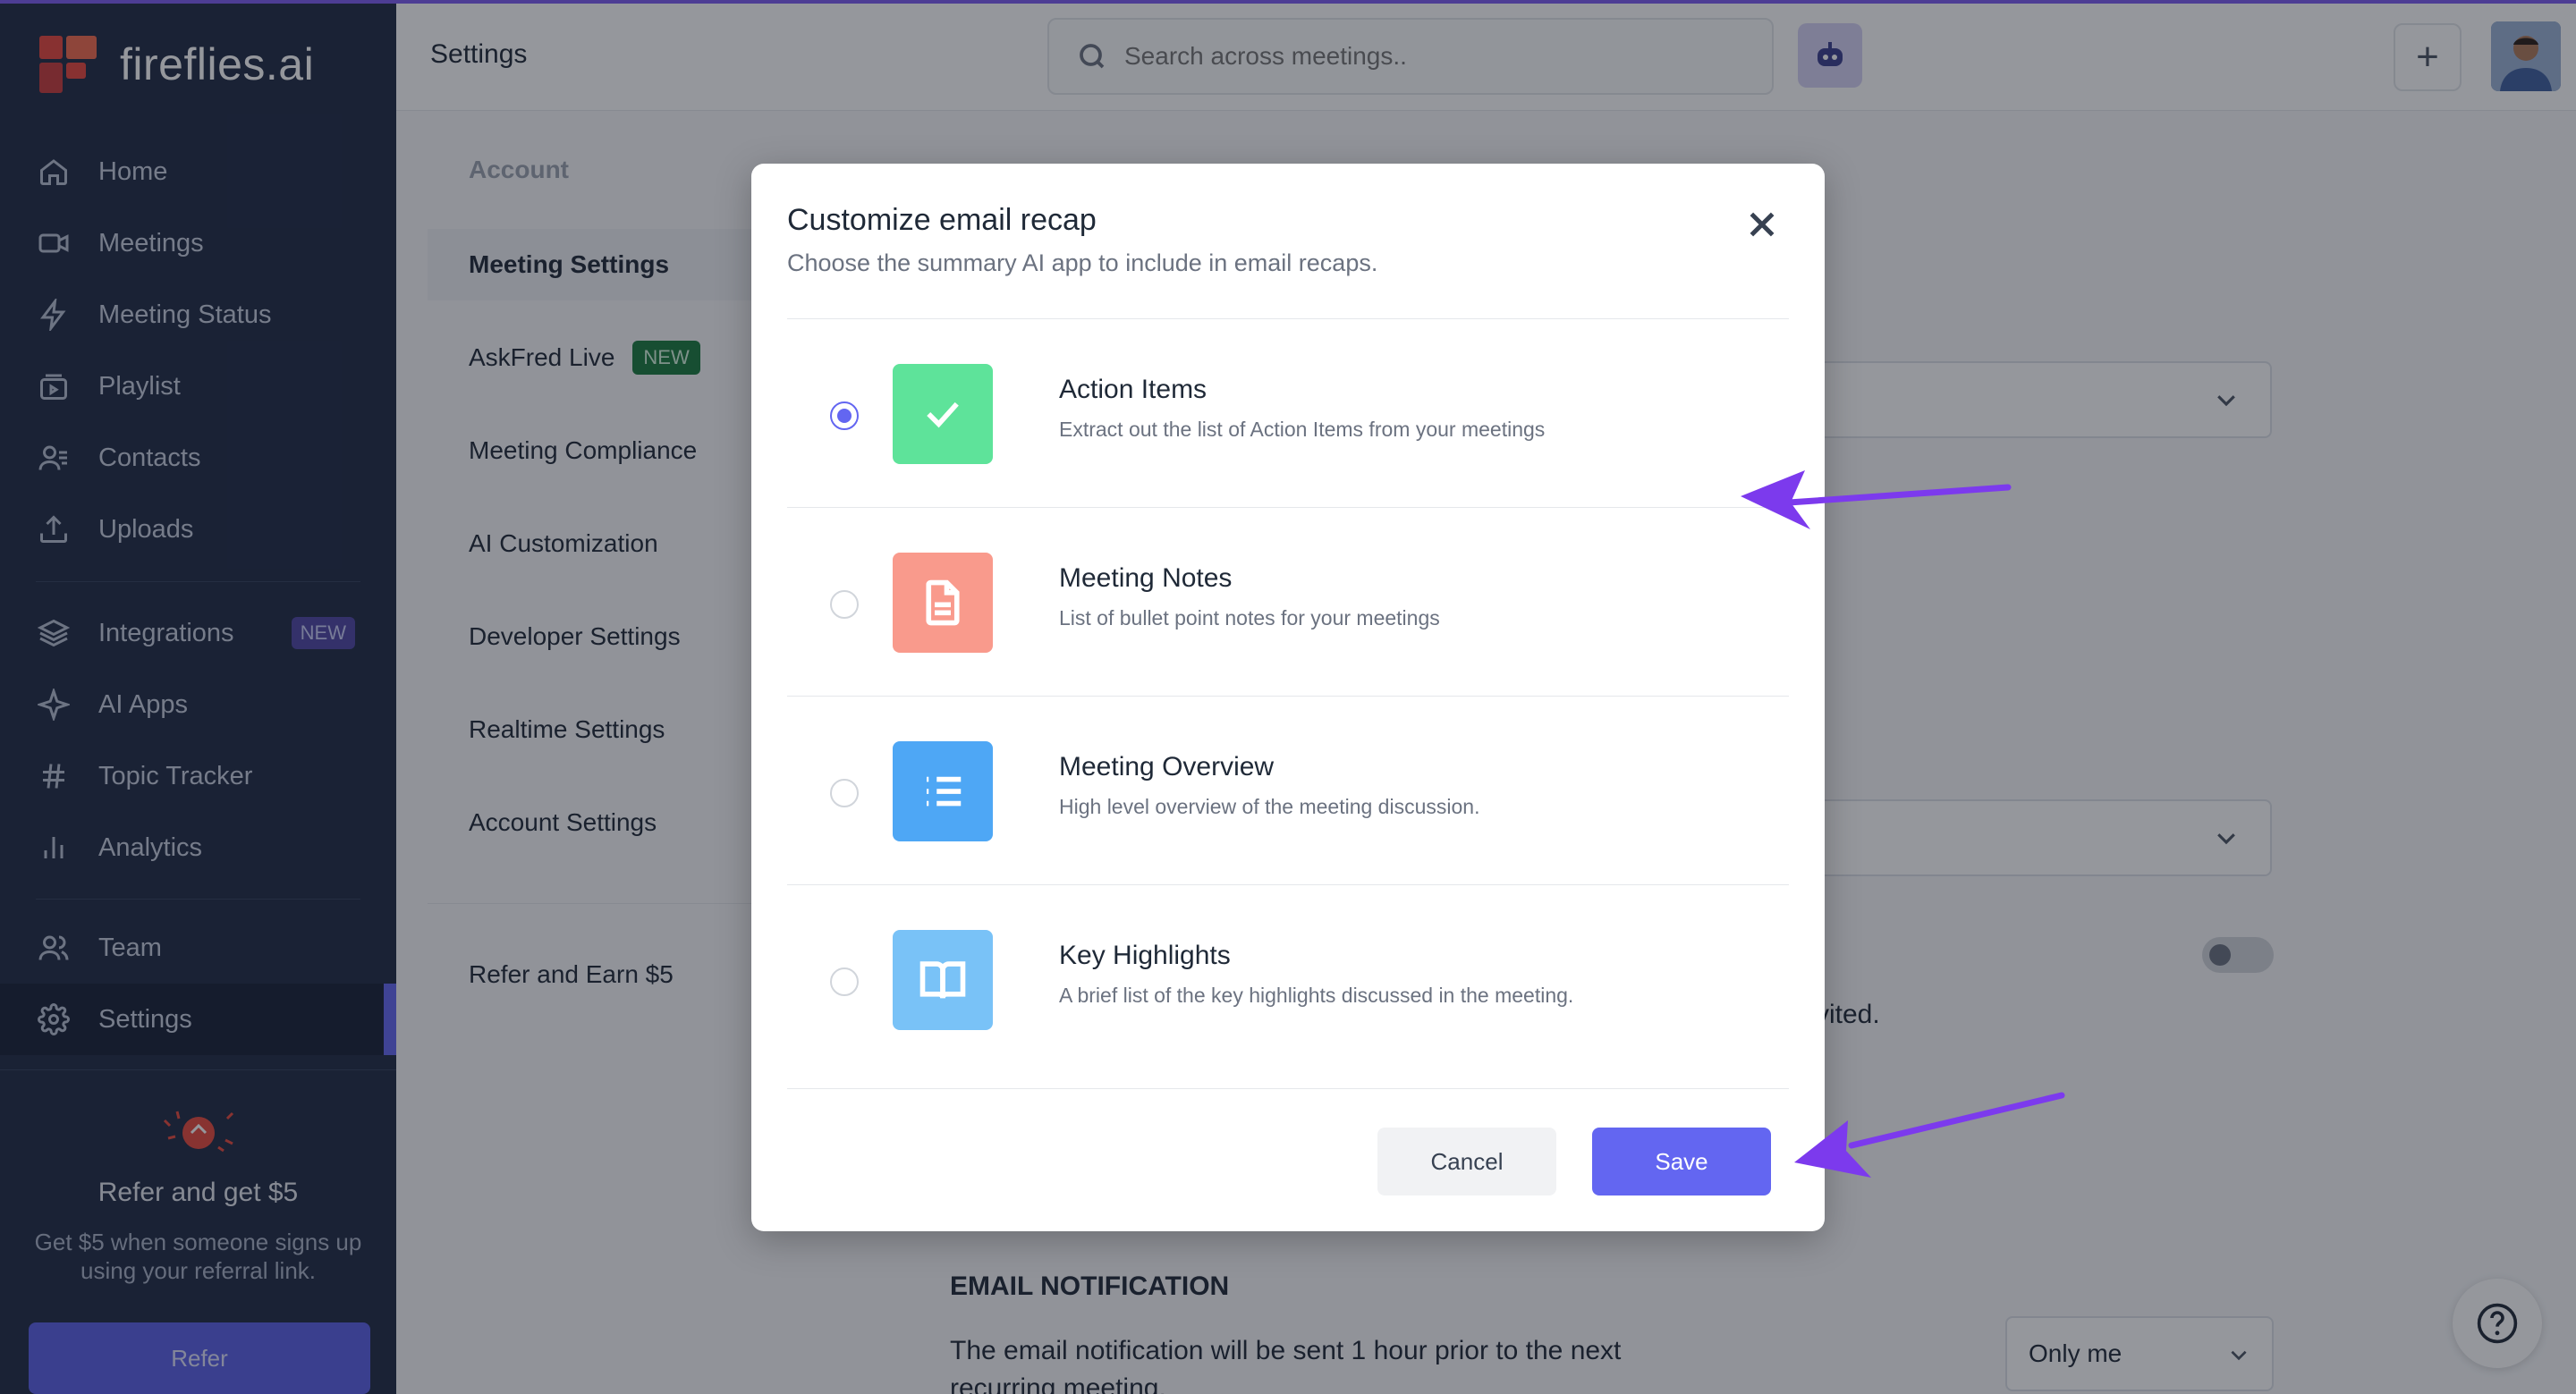 This screenshot has height=1394, width=2576. I want to click on radio-action-items, so click(844, 415).